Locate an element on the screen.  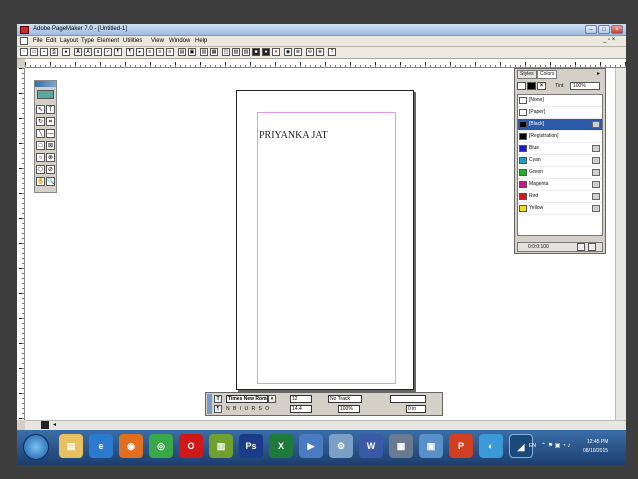
document-icon is located at coordinates (24, 41).